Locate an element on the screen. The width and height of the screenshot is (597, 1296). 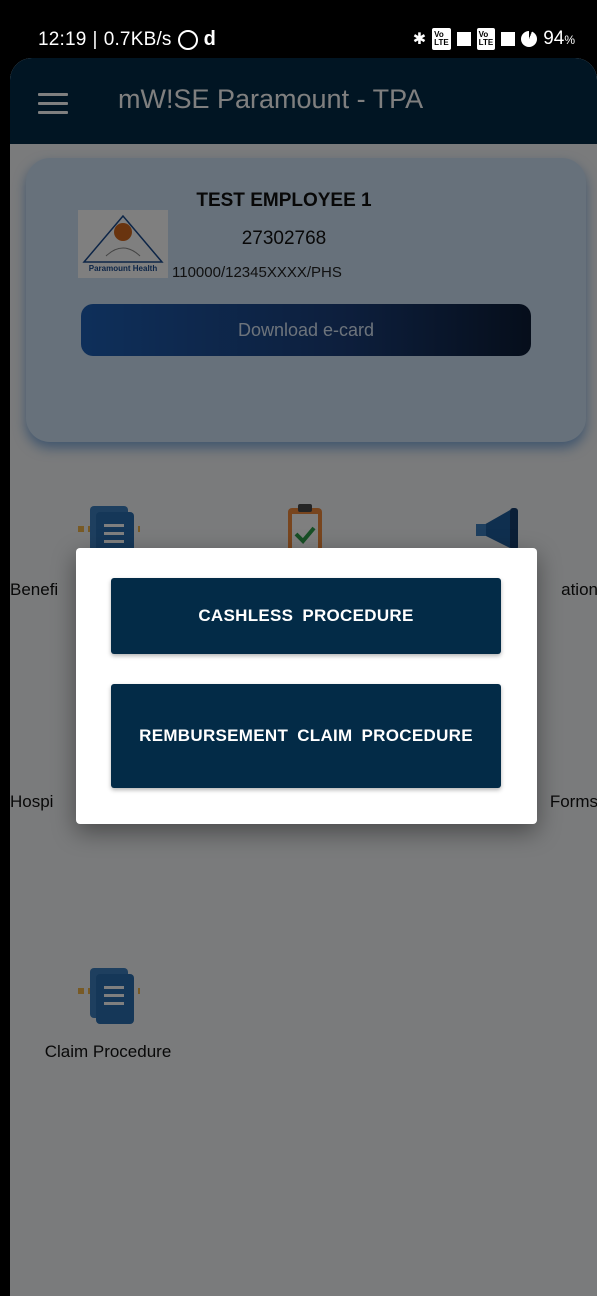
volte-icon-2: Vo LTE is located at coordinates (486, 39).